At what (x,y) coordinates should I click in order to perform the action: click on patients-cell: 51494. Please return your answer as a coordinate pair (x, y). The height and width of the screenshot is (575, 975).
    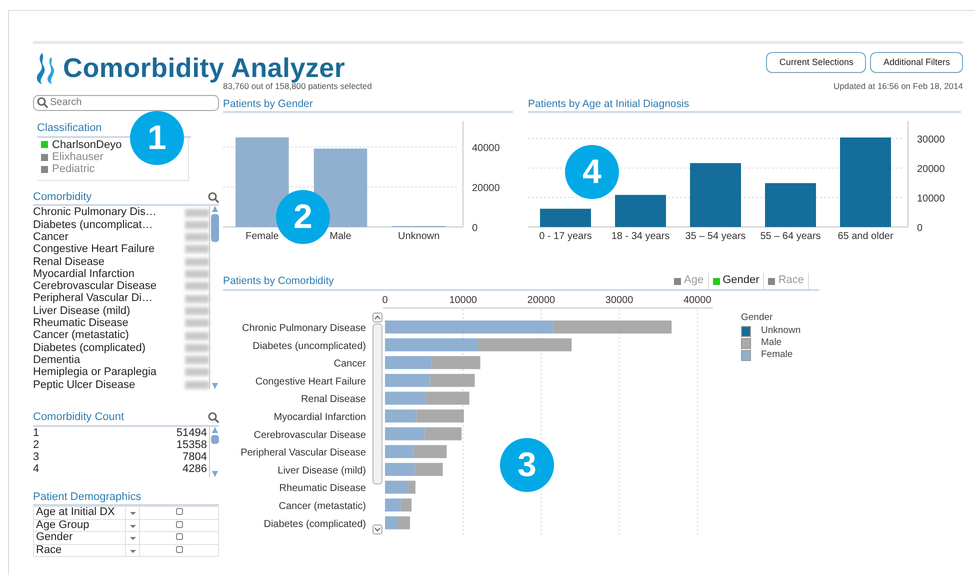
    Looking at the image, I should click on (191, 432).